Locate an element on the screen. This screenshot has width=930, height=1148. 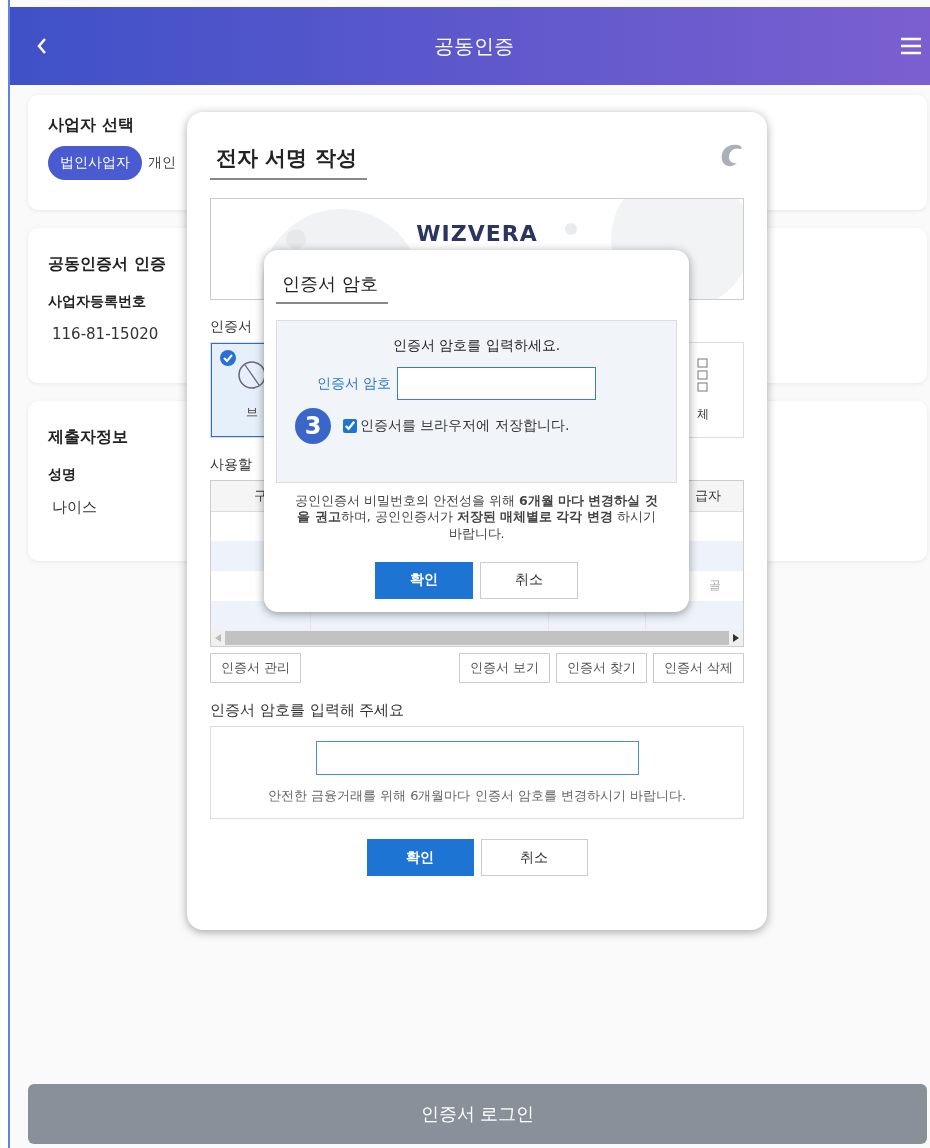
horizontal-scrollbar is located at coordinates (477, 638).